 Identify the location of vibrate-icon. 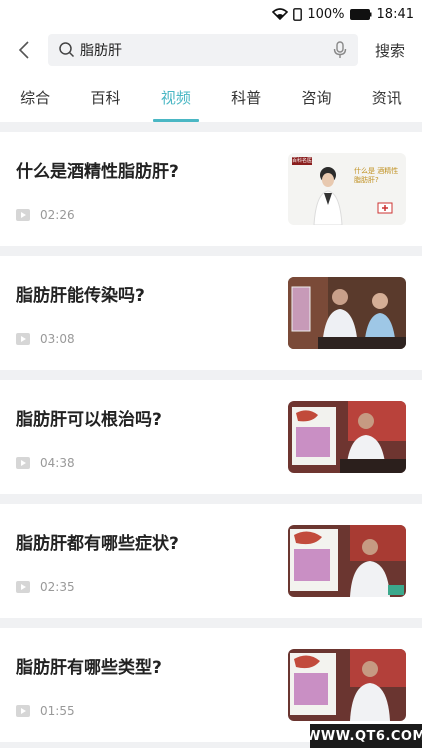
(298, 14).